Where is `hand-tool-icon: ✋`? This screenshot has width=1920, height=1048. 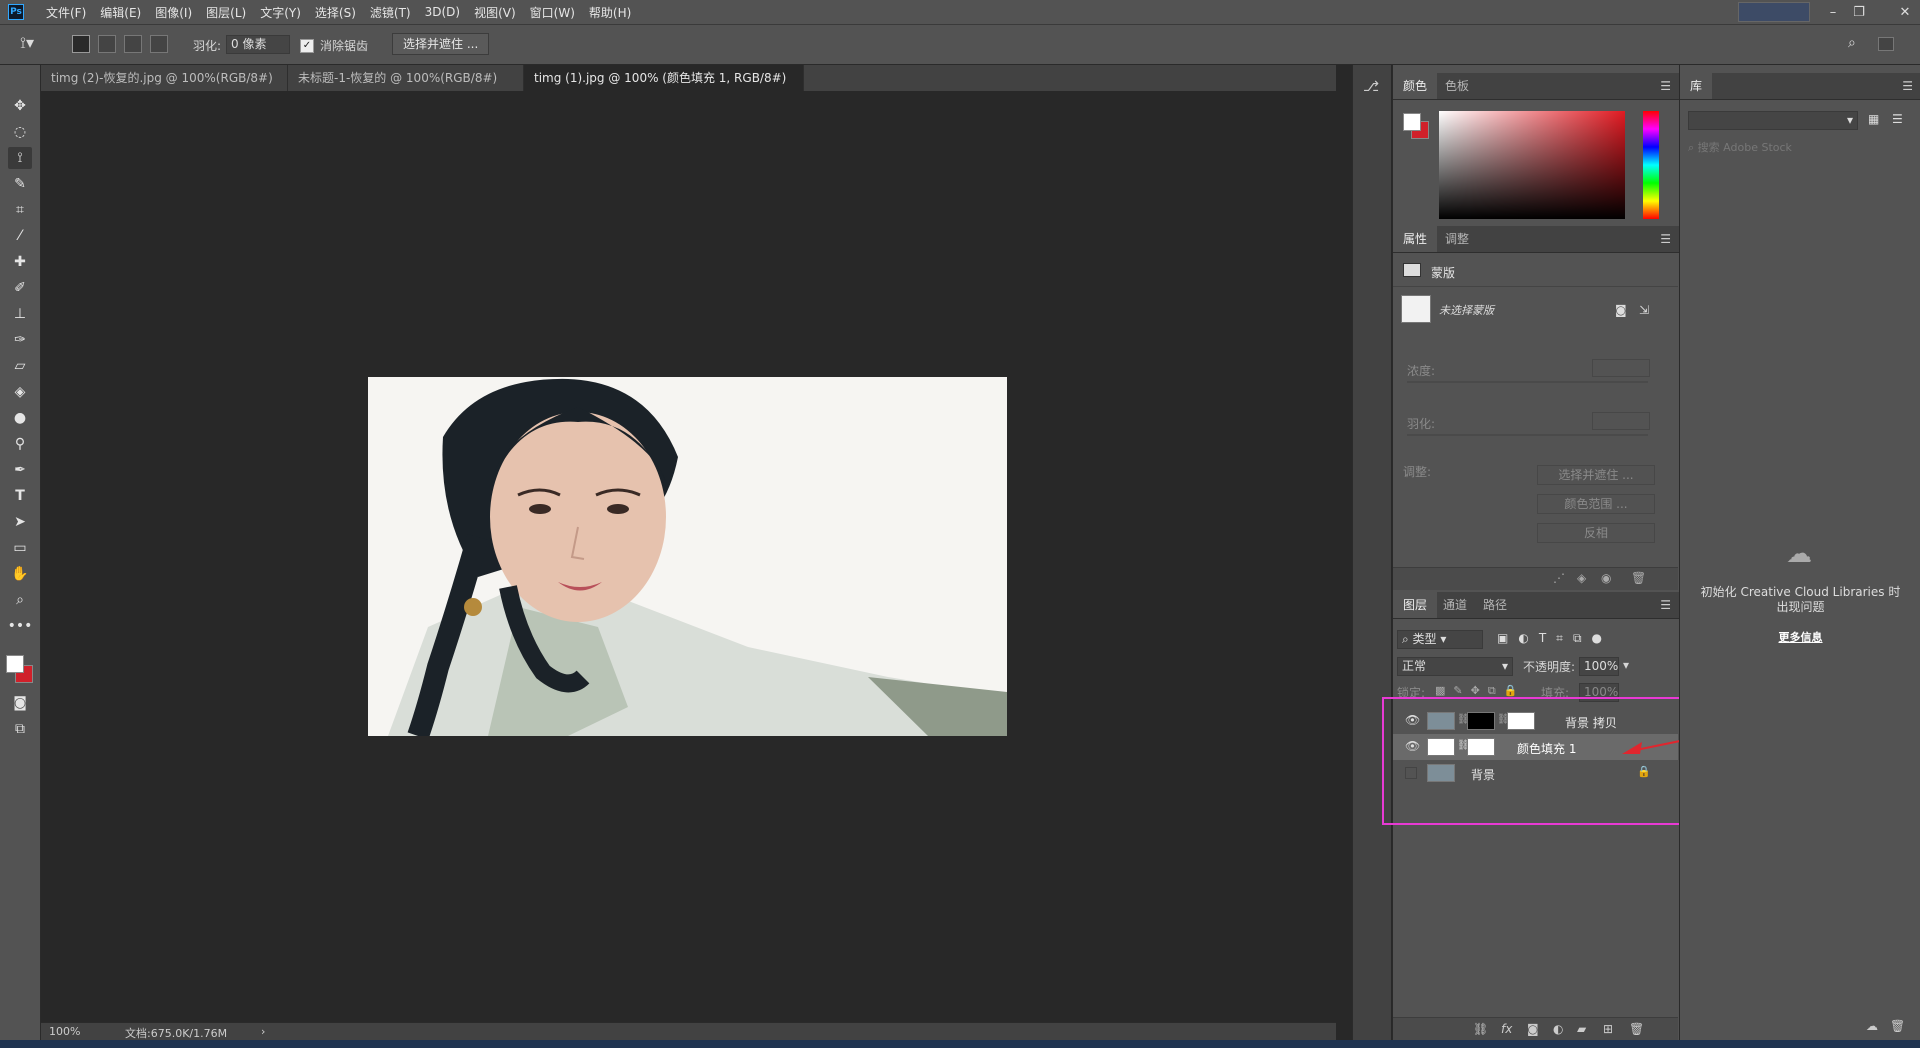 hand-tool-icon: ✋ is located at coordinates (20, 574).